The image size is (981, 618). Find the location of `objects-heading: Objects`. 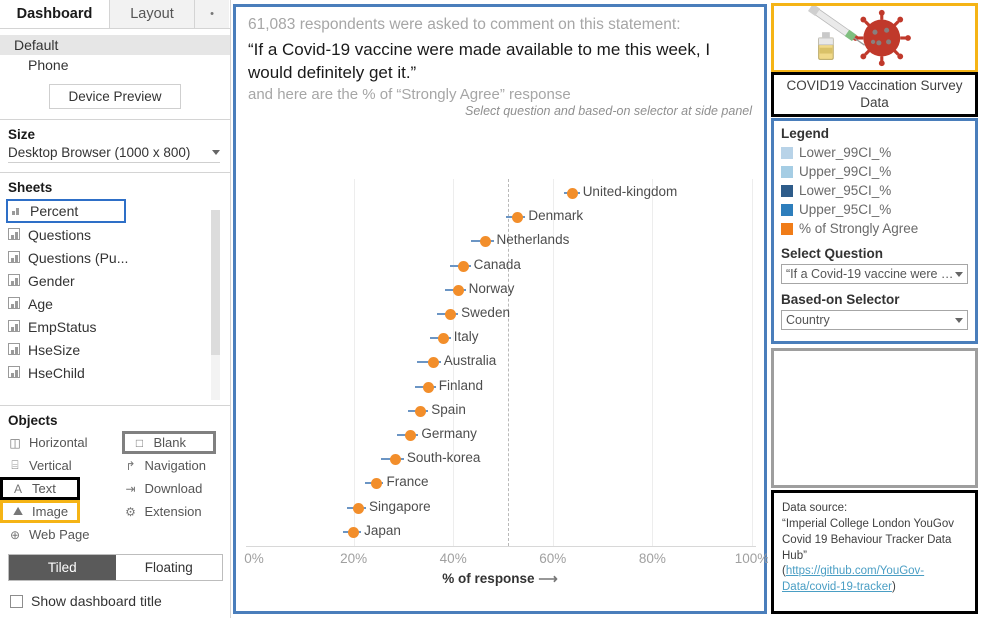

objects-heading: Objects is located at coordinates (33, 420).